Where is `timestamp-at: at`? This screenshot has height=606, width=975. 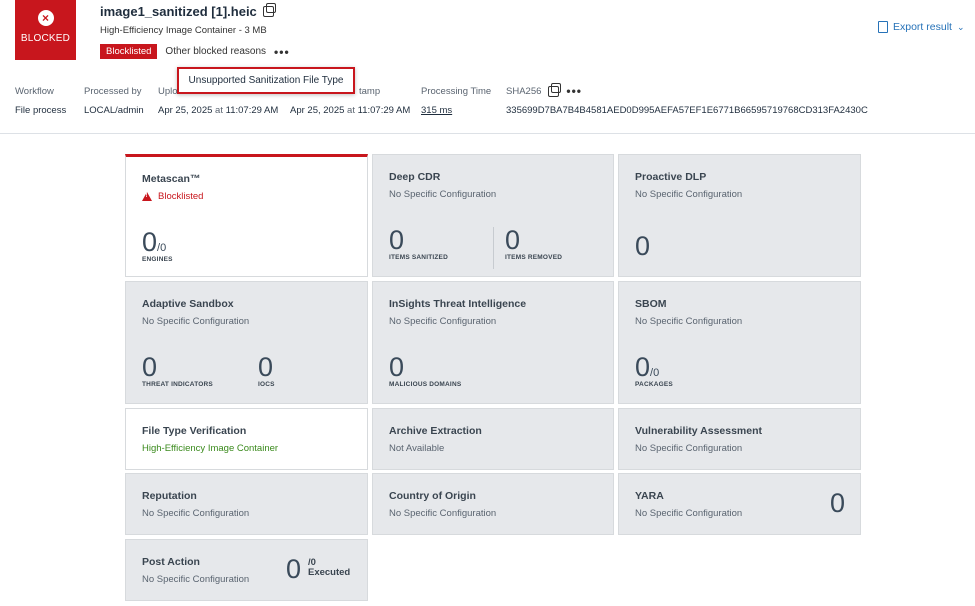
timestamp-at: at is located at coordinates (351, 110).